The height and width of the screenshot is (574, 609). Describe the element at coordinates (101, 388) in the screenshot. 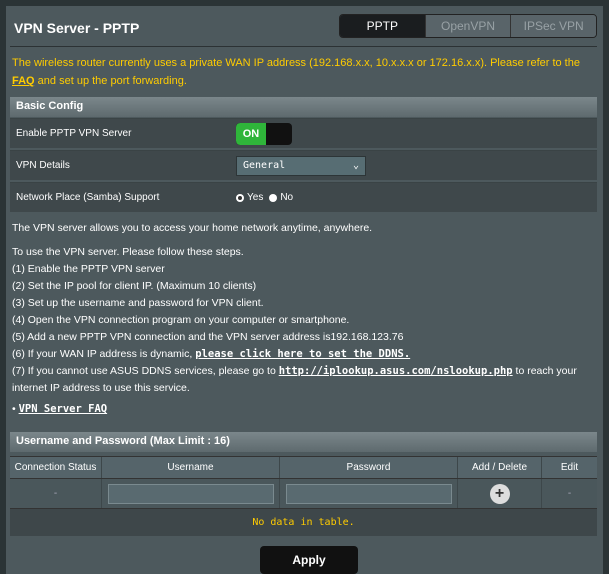

I see `step-7-line-2: internet IP address to use this service.` at that location.